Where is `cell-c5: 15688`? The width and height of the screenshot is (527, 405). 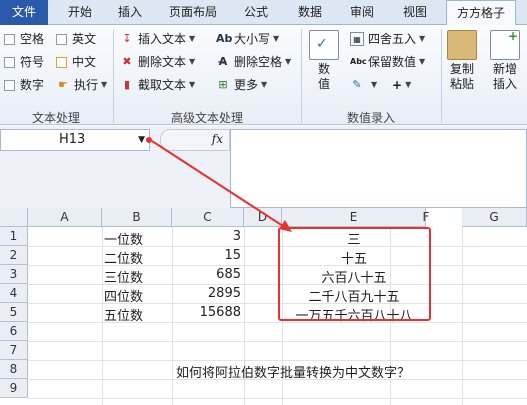
cell-c5: 15688 is located at coordinates (206, 312).